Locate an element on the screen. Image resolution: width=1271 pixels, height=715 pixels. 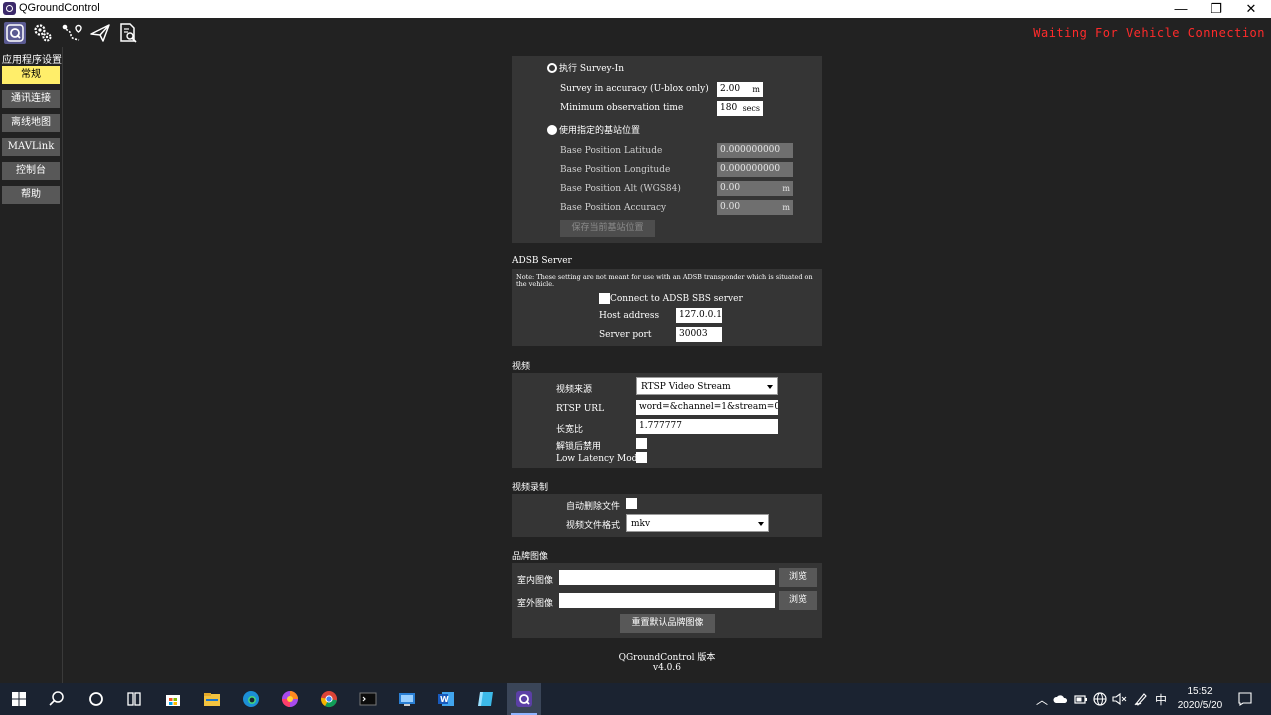
settings-gears-icon is located at coordinates (43, 33).